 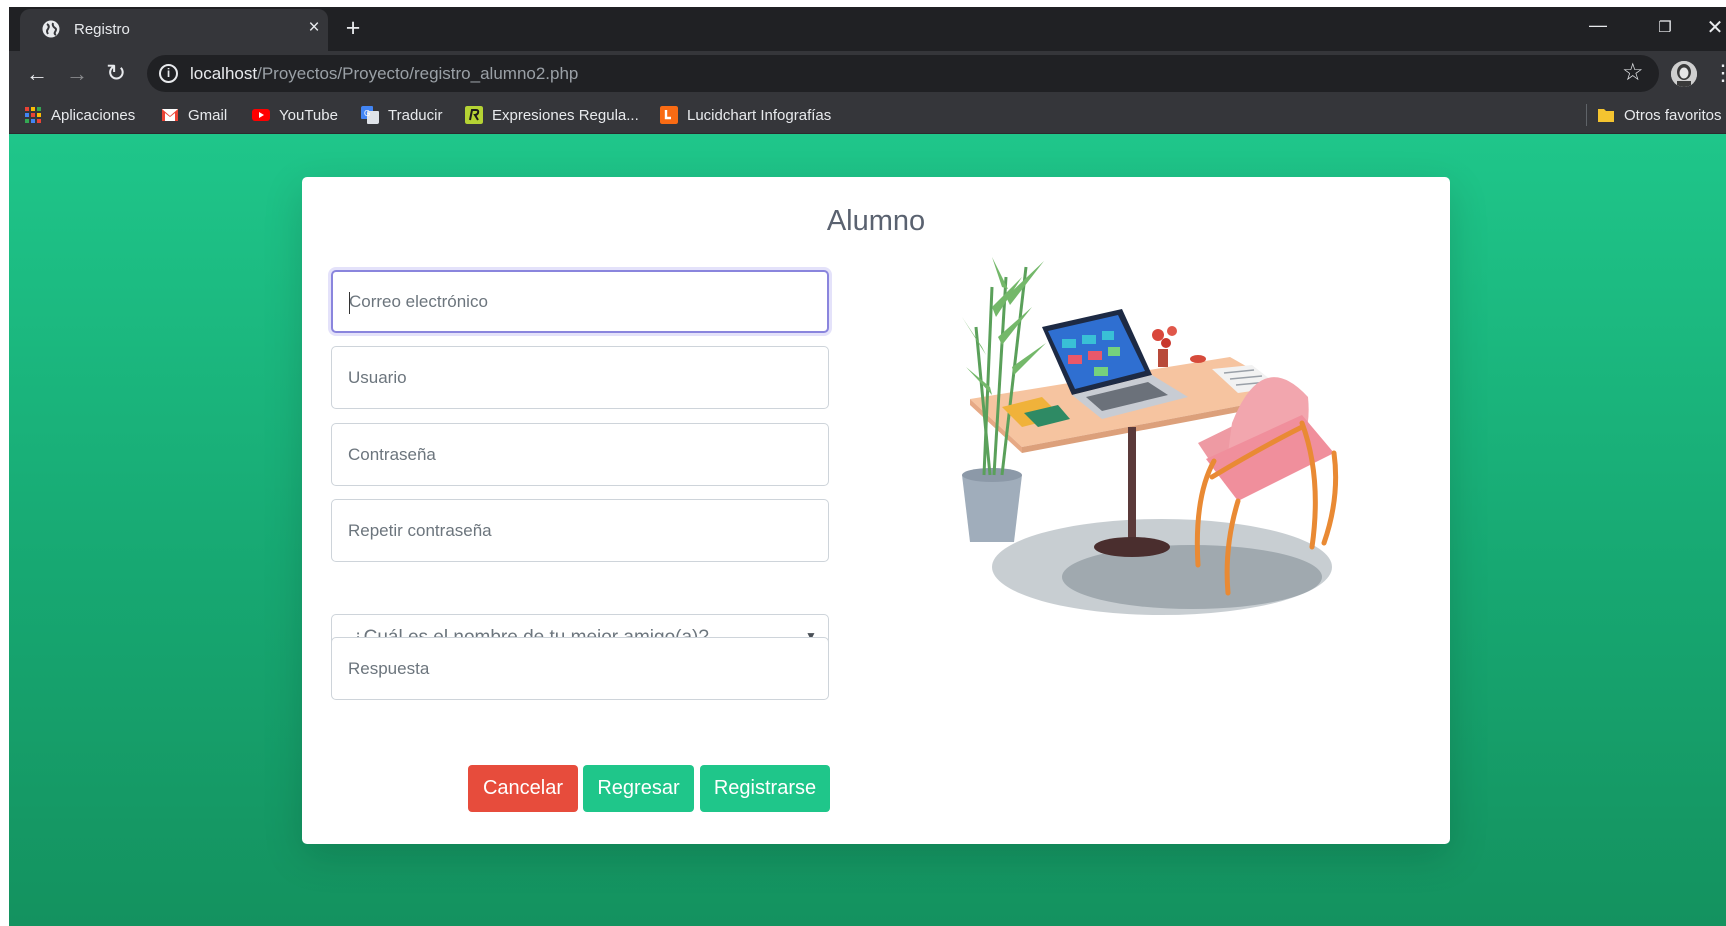 What do you see at coordinates (349, 303) in the screenshot?
I see `text-caret` at bounding box center [349, 303].